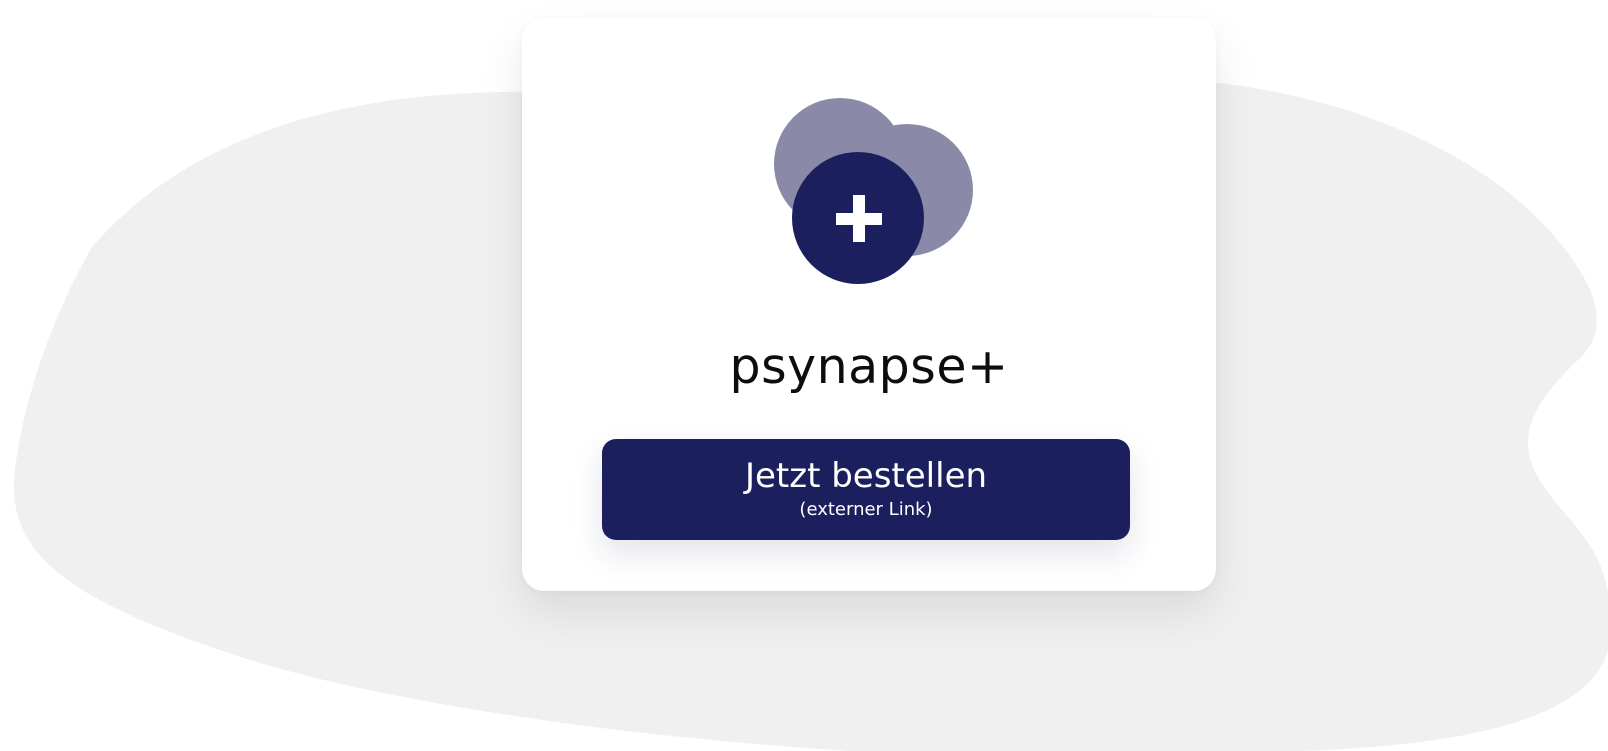 This screenshot has height=751, width=1608. Describe the element at coordinates (869, 366) in the screenshot. I see `product-name: psynapse+` at that location.